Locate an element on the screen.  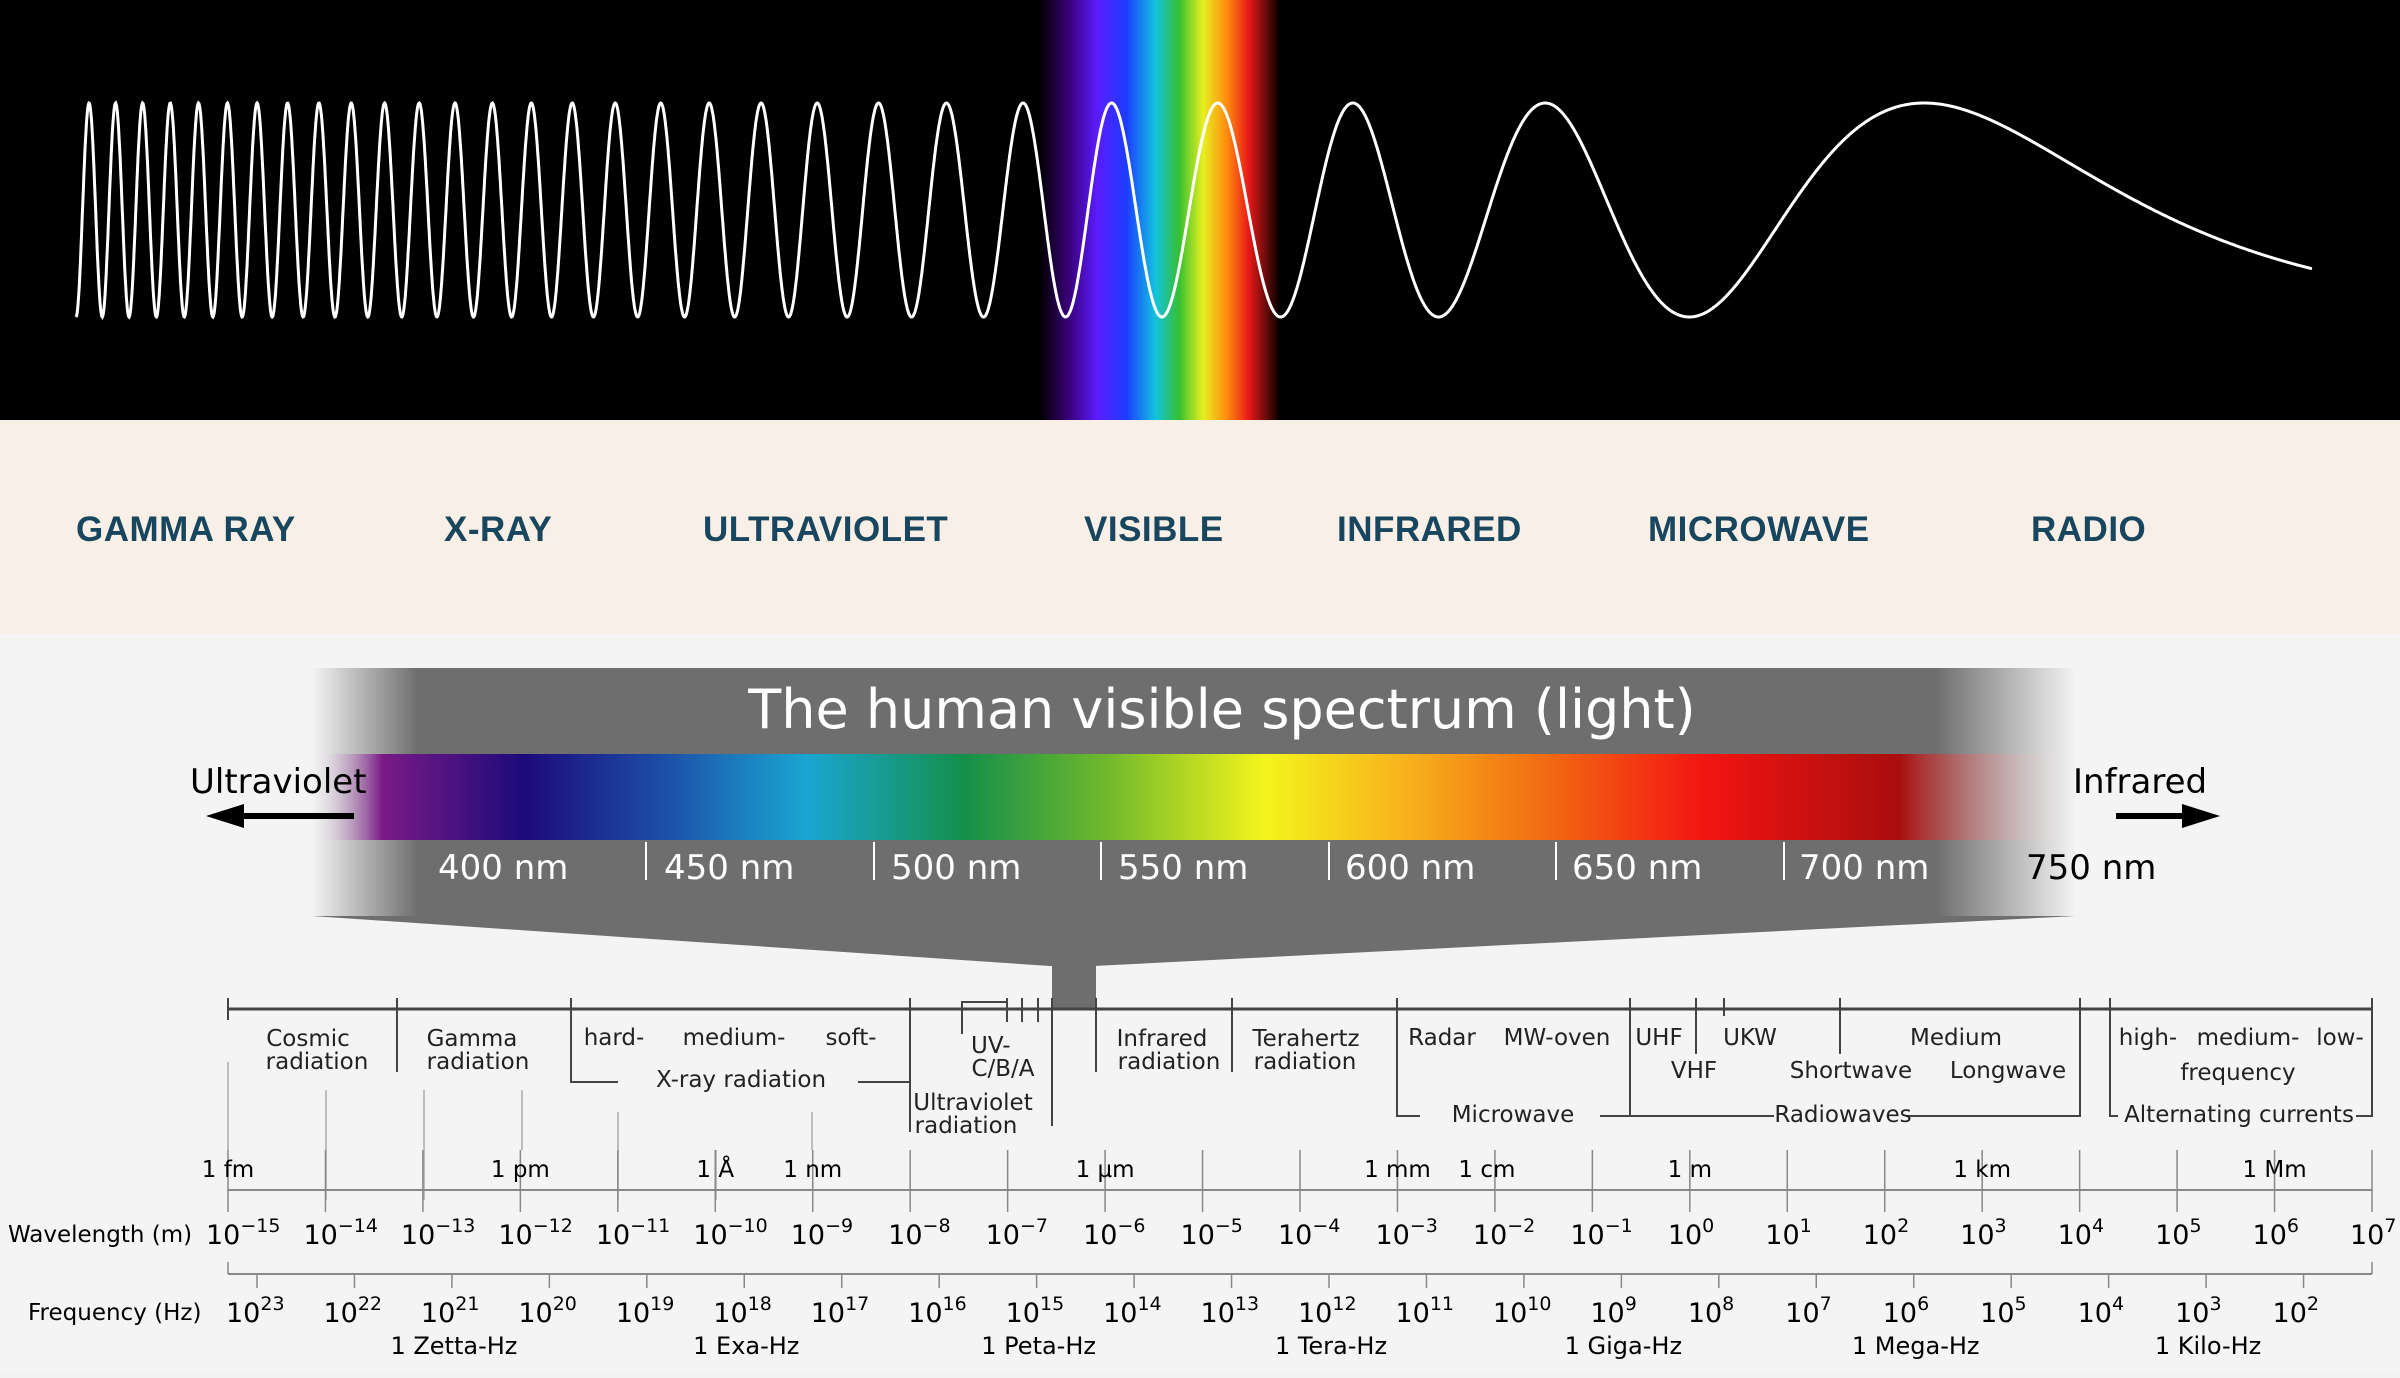
frequency-tick-label: 106 is located at coordinates (1906, 1311).